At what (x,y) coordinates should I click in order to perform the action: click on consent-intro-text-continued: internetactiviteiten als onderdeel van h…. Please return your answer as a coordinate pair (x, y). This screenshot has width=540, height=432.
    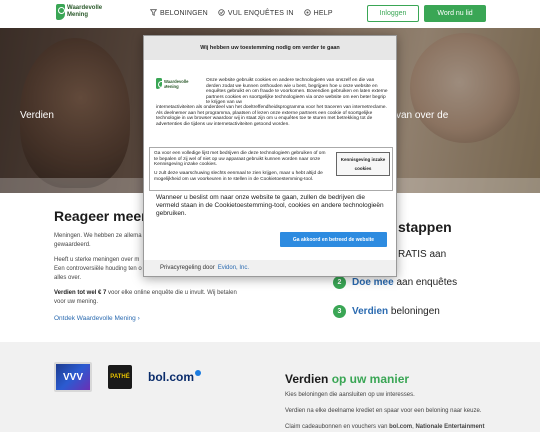
    Looking at the image, I should click on (271, 116).